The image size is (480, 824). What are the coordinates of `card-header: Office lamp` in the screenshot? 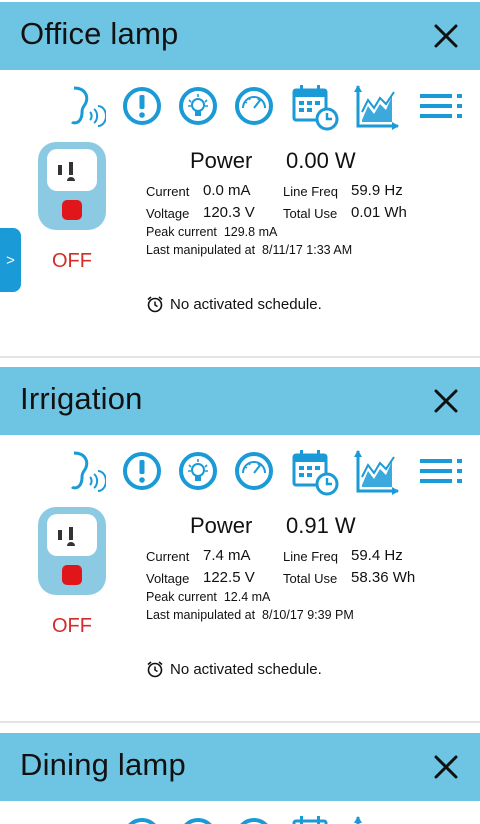 It's located at (240, 36).